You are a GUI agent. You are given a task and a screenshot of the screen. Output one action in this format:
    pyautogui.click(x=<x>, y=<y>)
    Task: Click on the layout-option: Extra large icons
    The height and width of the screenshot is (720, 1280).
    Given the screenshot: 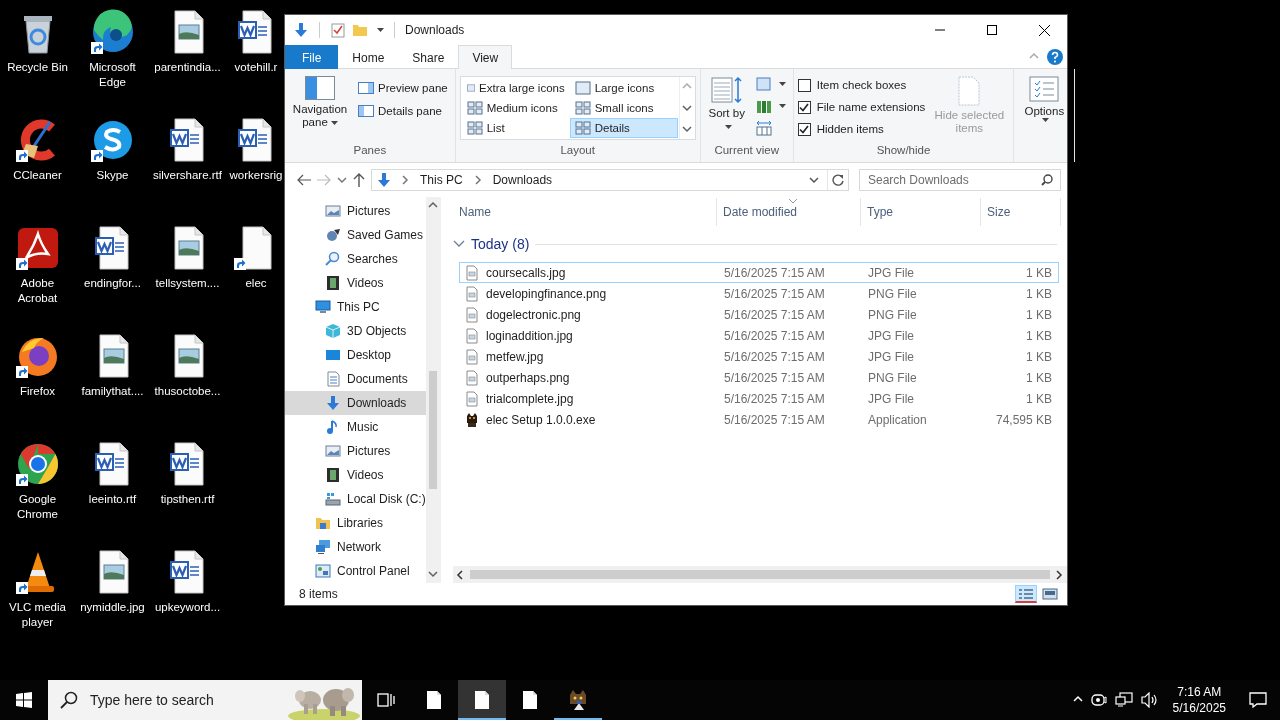 What is the action you would take?
    pyautogui.click(x=515, y=88)
    